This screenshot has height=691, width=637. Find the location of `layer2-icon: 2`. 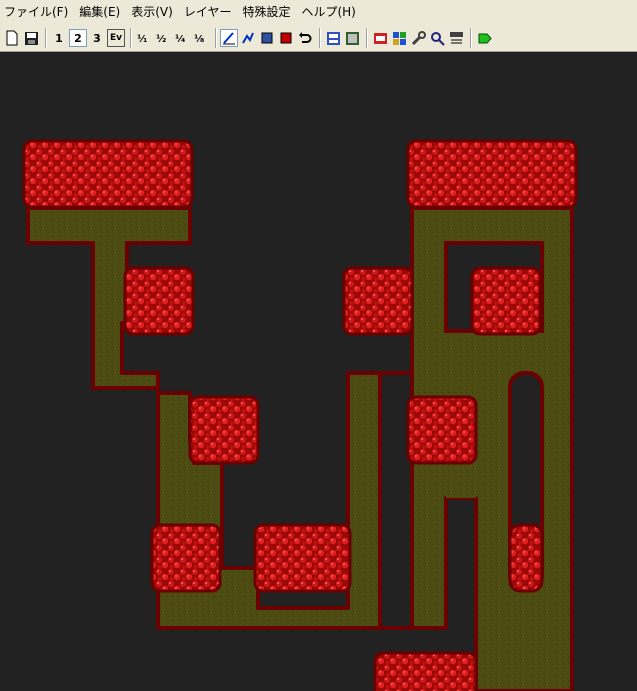

layer2-icon: 2 is located at coordinates (78, 38).